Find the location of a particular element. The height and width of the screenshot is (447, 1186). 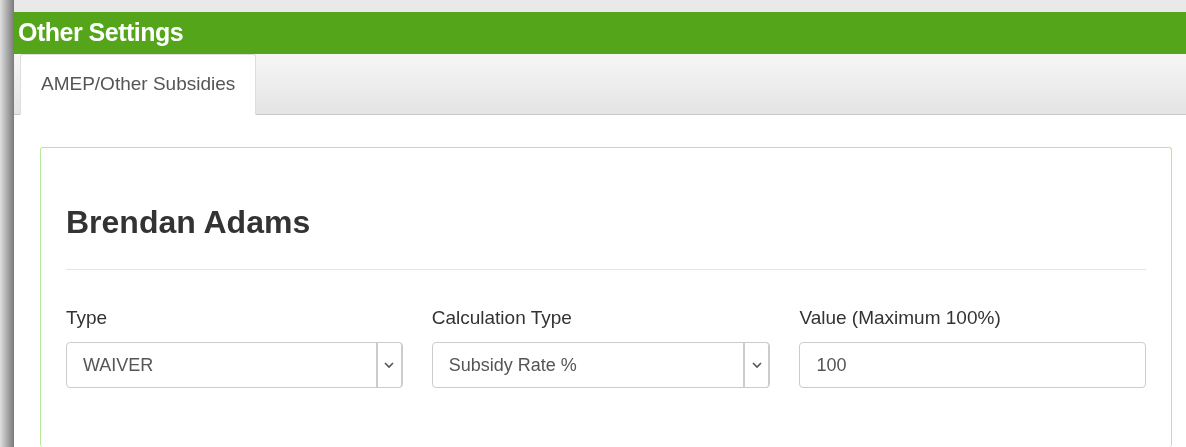

input-field: 100 is located at coordinates (972, 365).